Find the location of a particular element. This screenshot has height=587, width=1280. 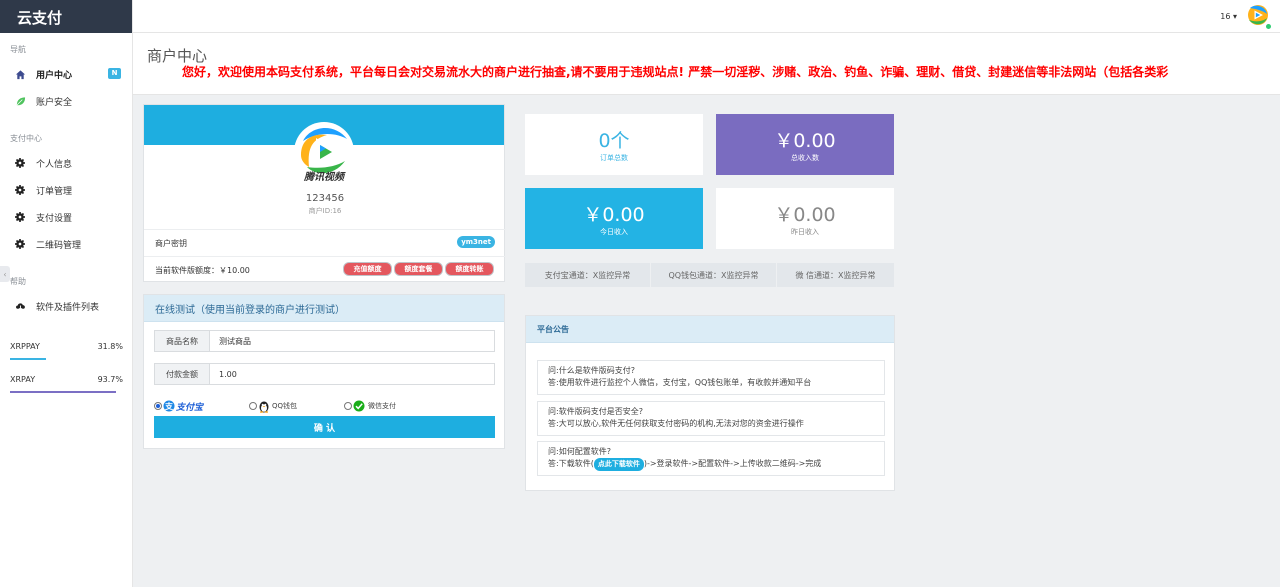

tile-label: 昨日收入 is located at coordinates (805, 232).